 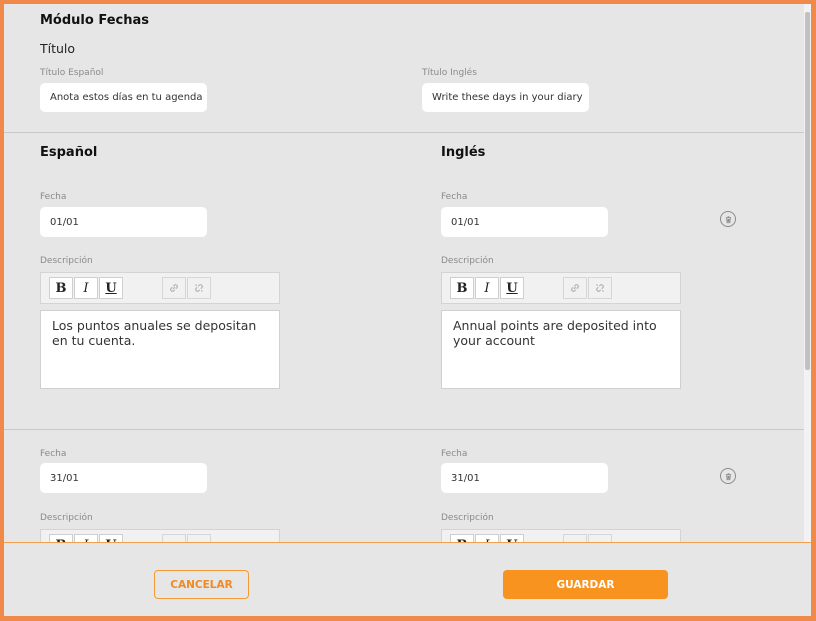 I want to click on date-input-en: 01/01, so click(x=524, y=222).